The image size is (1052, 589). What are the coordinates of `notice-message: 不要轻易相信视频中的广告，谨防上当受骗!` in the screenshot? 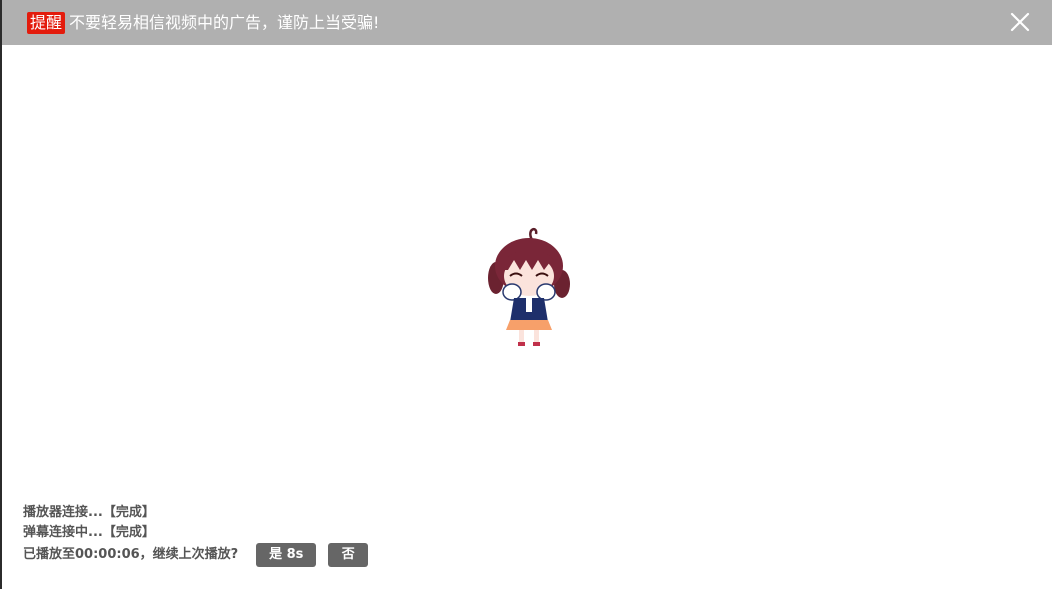 It's located at (224, 22).